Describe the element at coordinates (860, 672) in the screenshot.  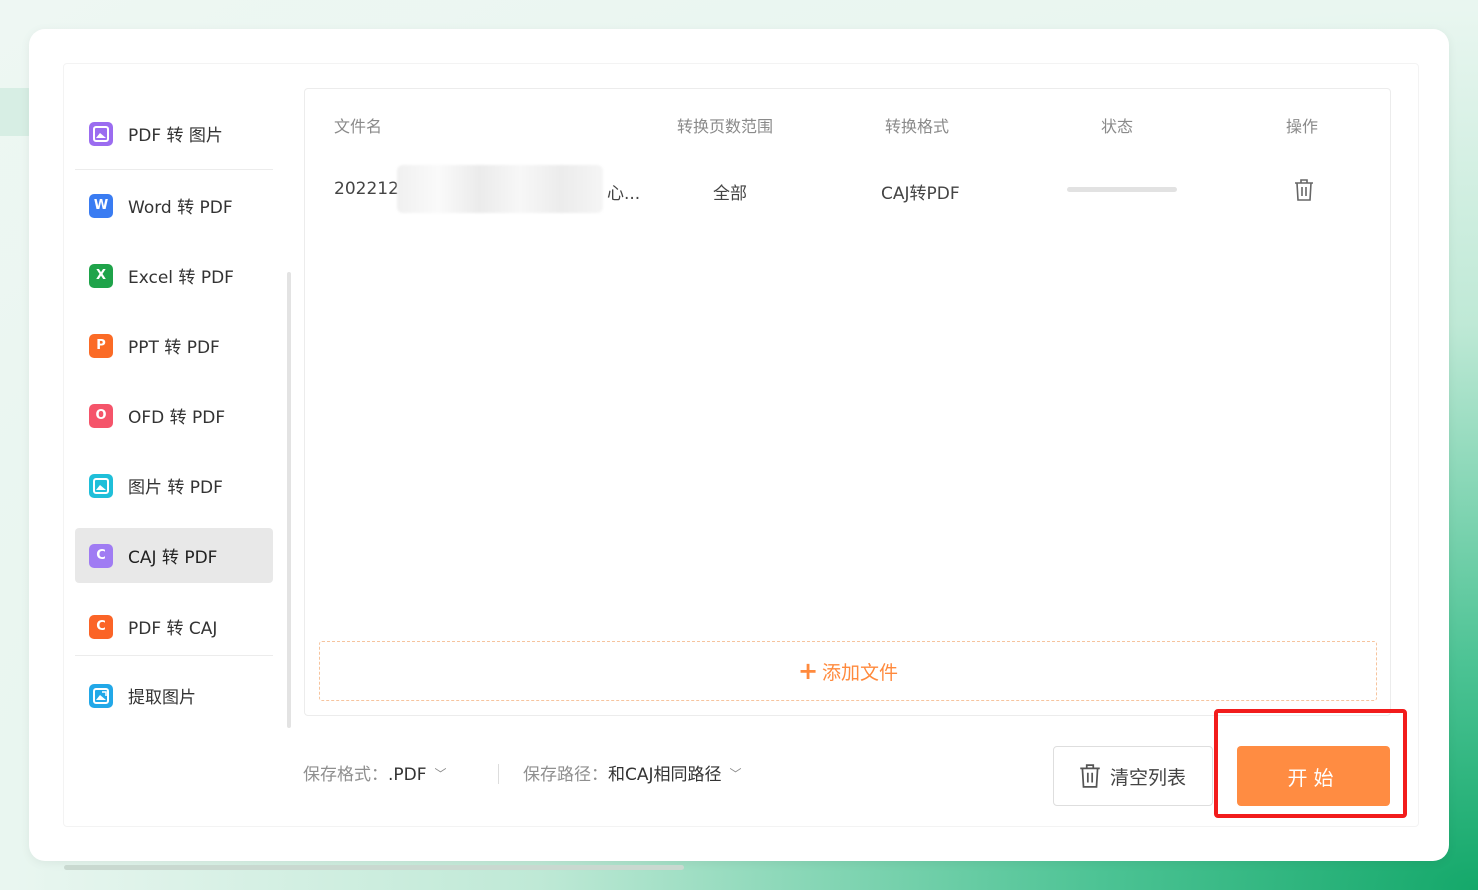
I see `add-file-label: 添加文件` at that location.